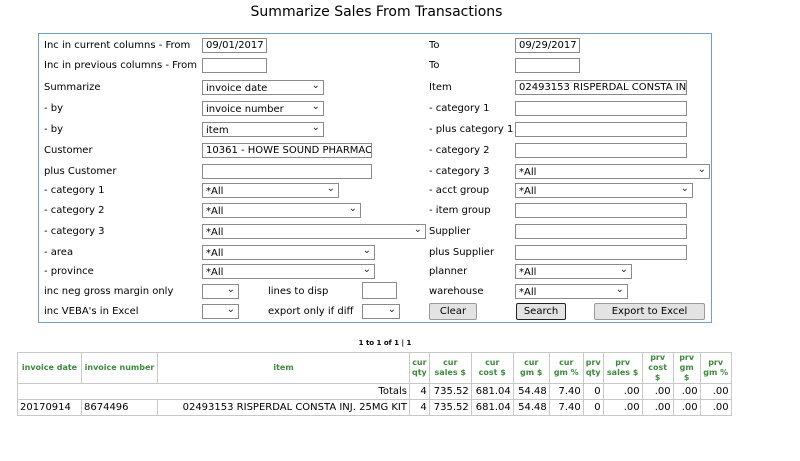 Image resolution: width=800 pixels, height=461 pixels. Describe the element at coordinates (419, 368) in the screenshot. I see `col-cur-qty: cur qty` at that location.